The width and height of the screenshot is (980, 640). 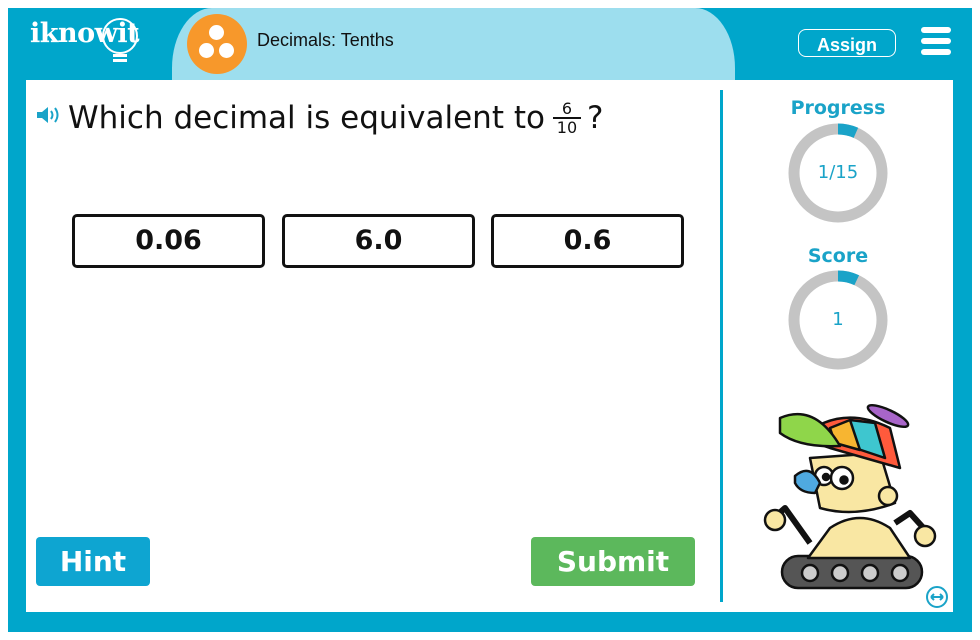 I want to click on submit-button: Submit, so click(x=613, y=561).